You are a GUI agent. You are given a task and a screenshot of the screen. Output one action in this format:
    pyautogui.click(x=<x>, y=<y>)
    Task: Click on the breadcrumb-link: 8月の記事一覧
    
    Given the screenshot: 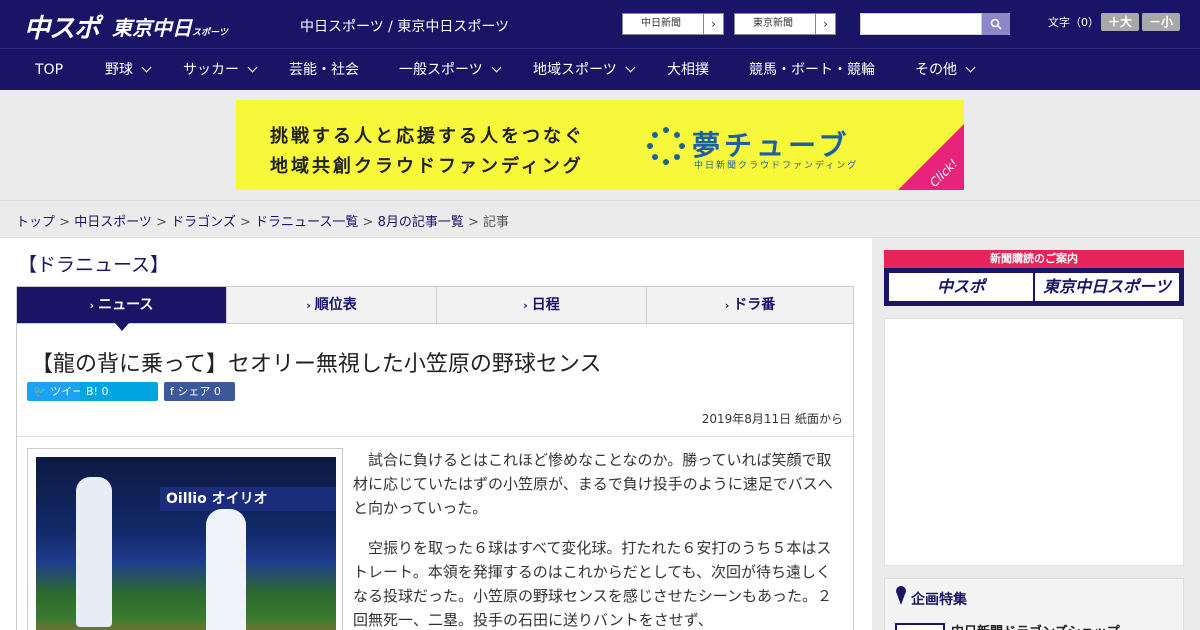 What is the action you would take?
    pyautogui.click(x=421, y=222)
    